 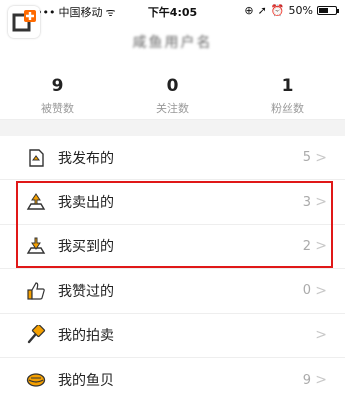 What do you see at coordinates (172, 10) in the screenshot?
I see `status-bar: ••• 中国移动 ᯤ 下午4:05 ⊕ ➚ ⏰ 50%` at bounding box center [172, 10].